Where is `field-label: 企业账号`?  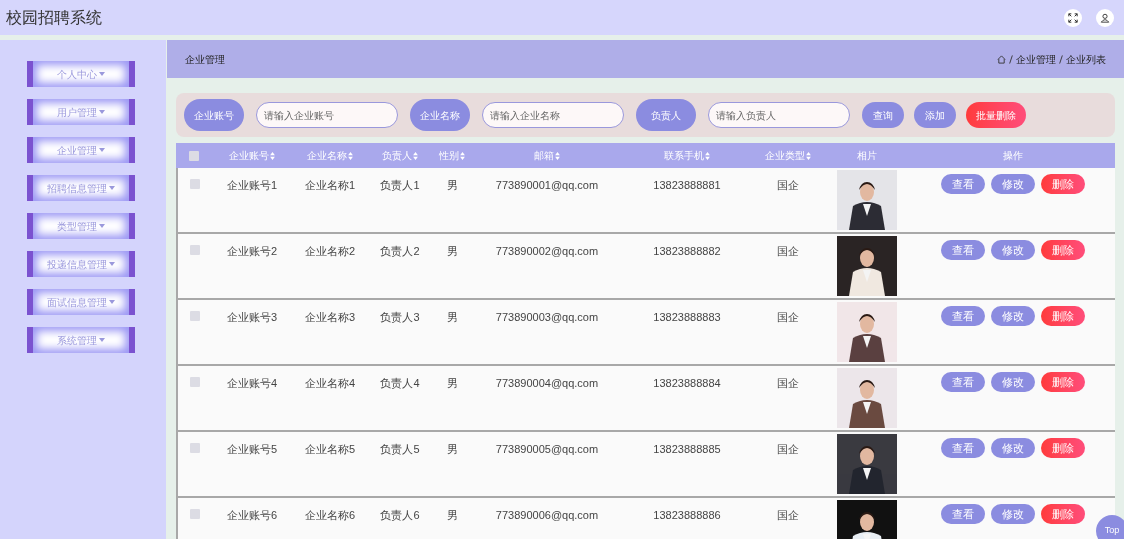 field-label: 企业账号 is located at coordinates (214, 115).